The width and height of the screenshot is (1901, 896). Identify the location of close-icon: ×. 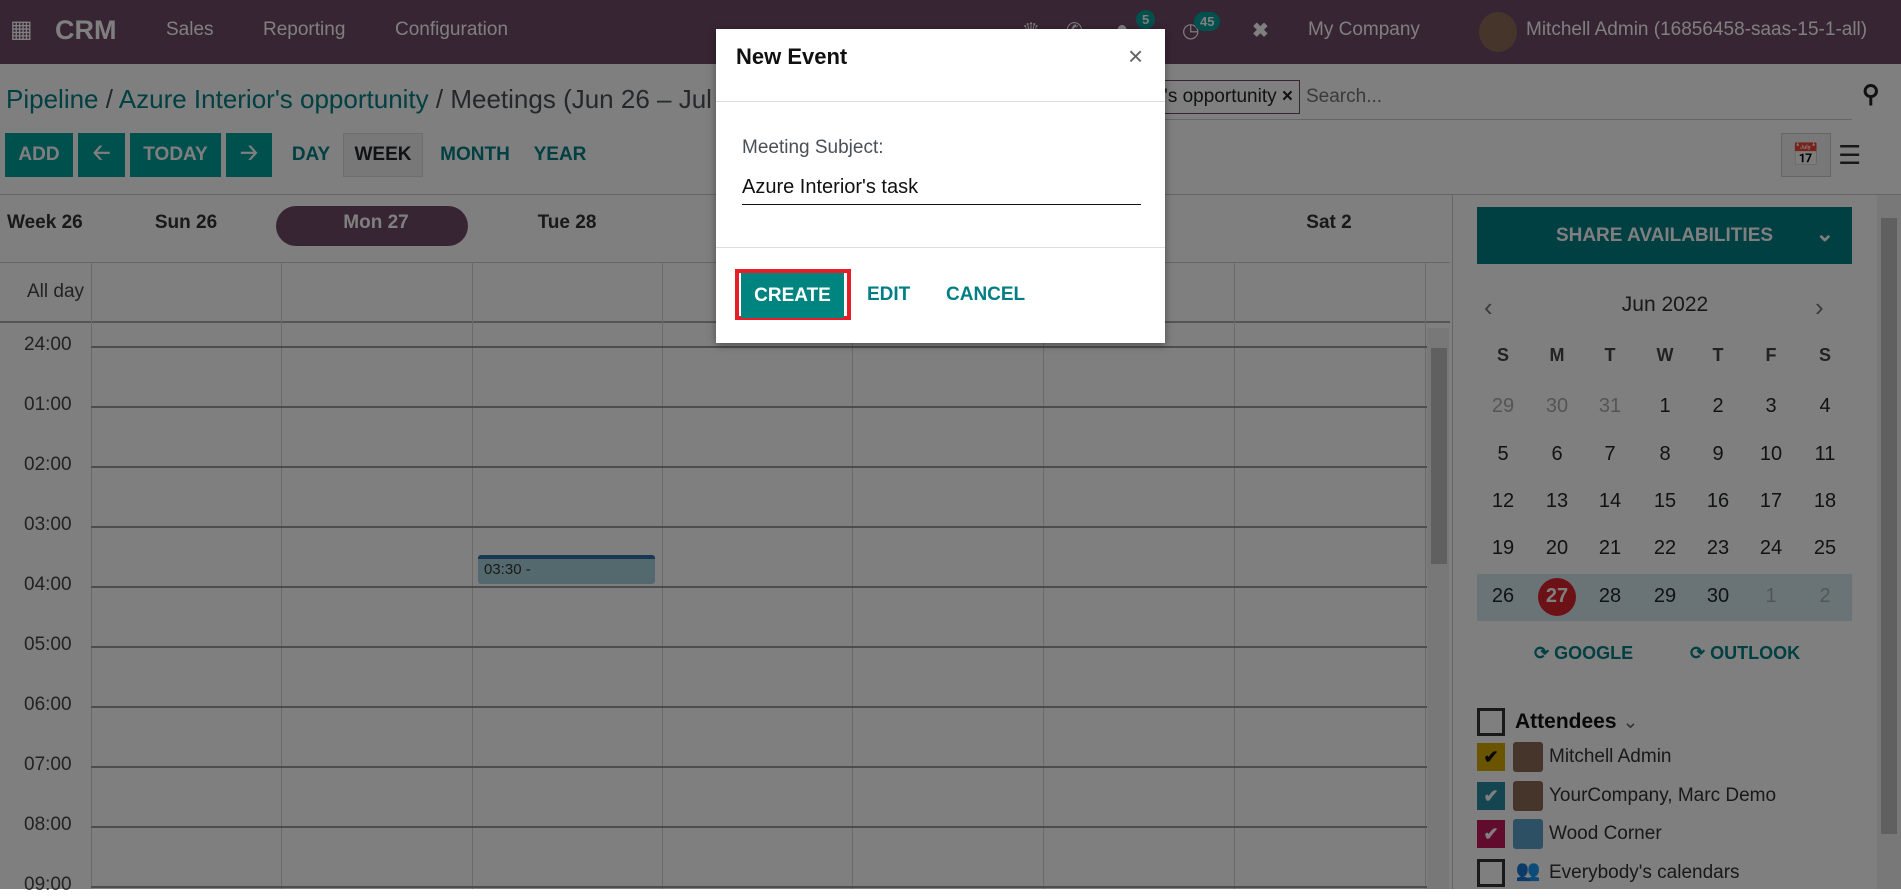
(1135, 56).